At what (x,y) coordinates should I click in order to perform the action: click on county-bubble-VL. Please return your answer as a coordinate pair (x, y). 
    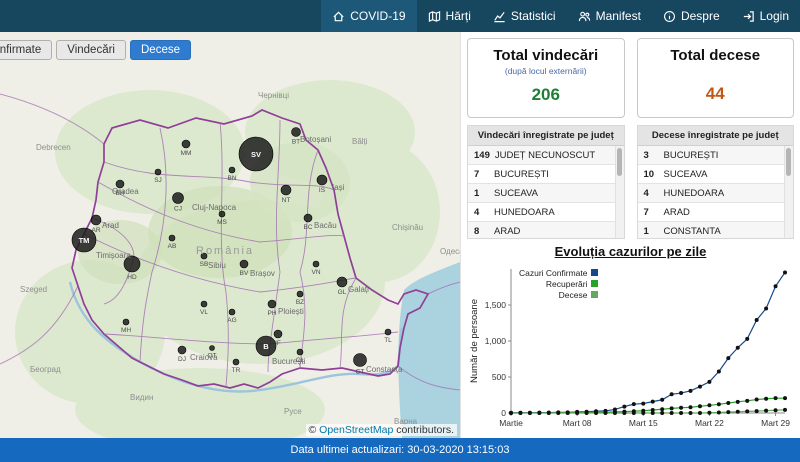
    Looking at the image, I should click on (204, 304).